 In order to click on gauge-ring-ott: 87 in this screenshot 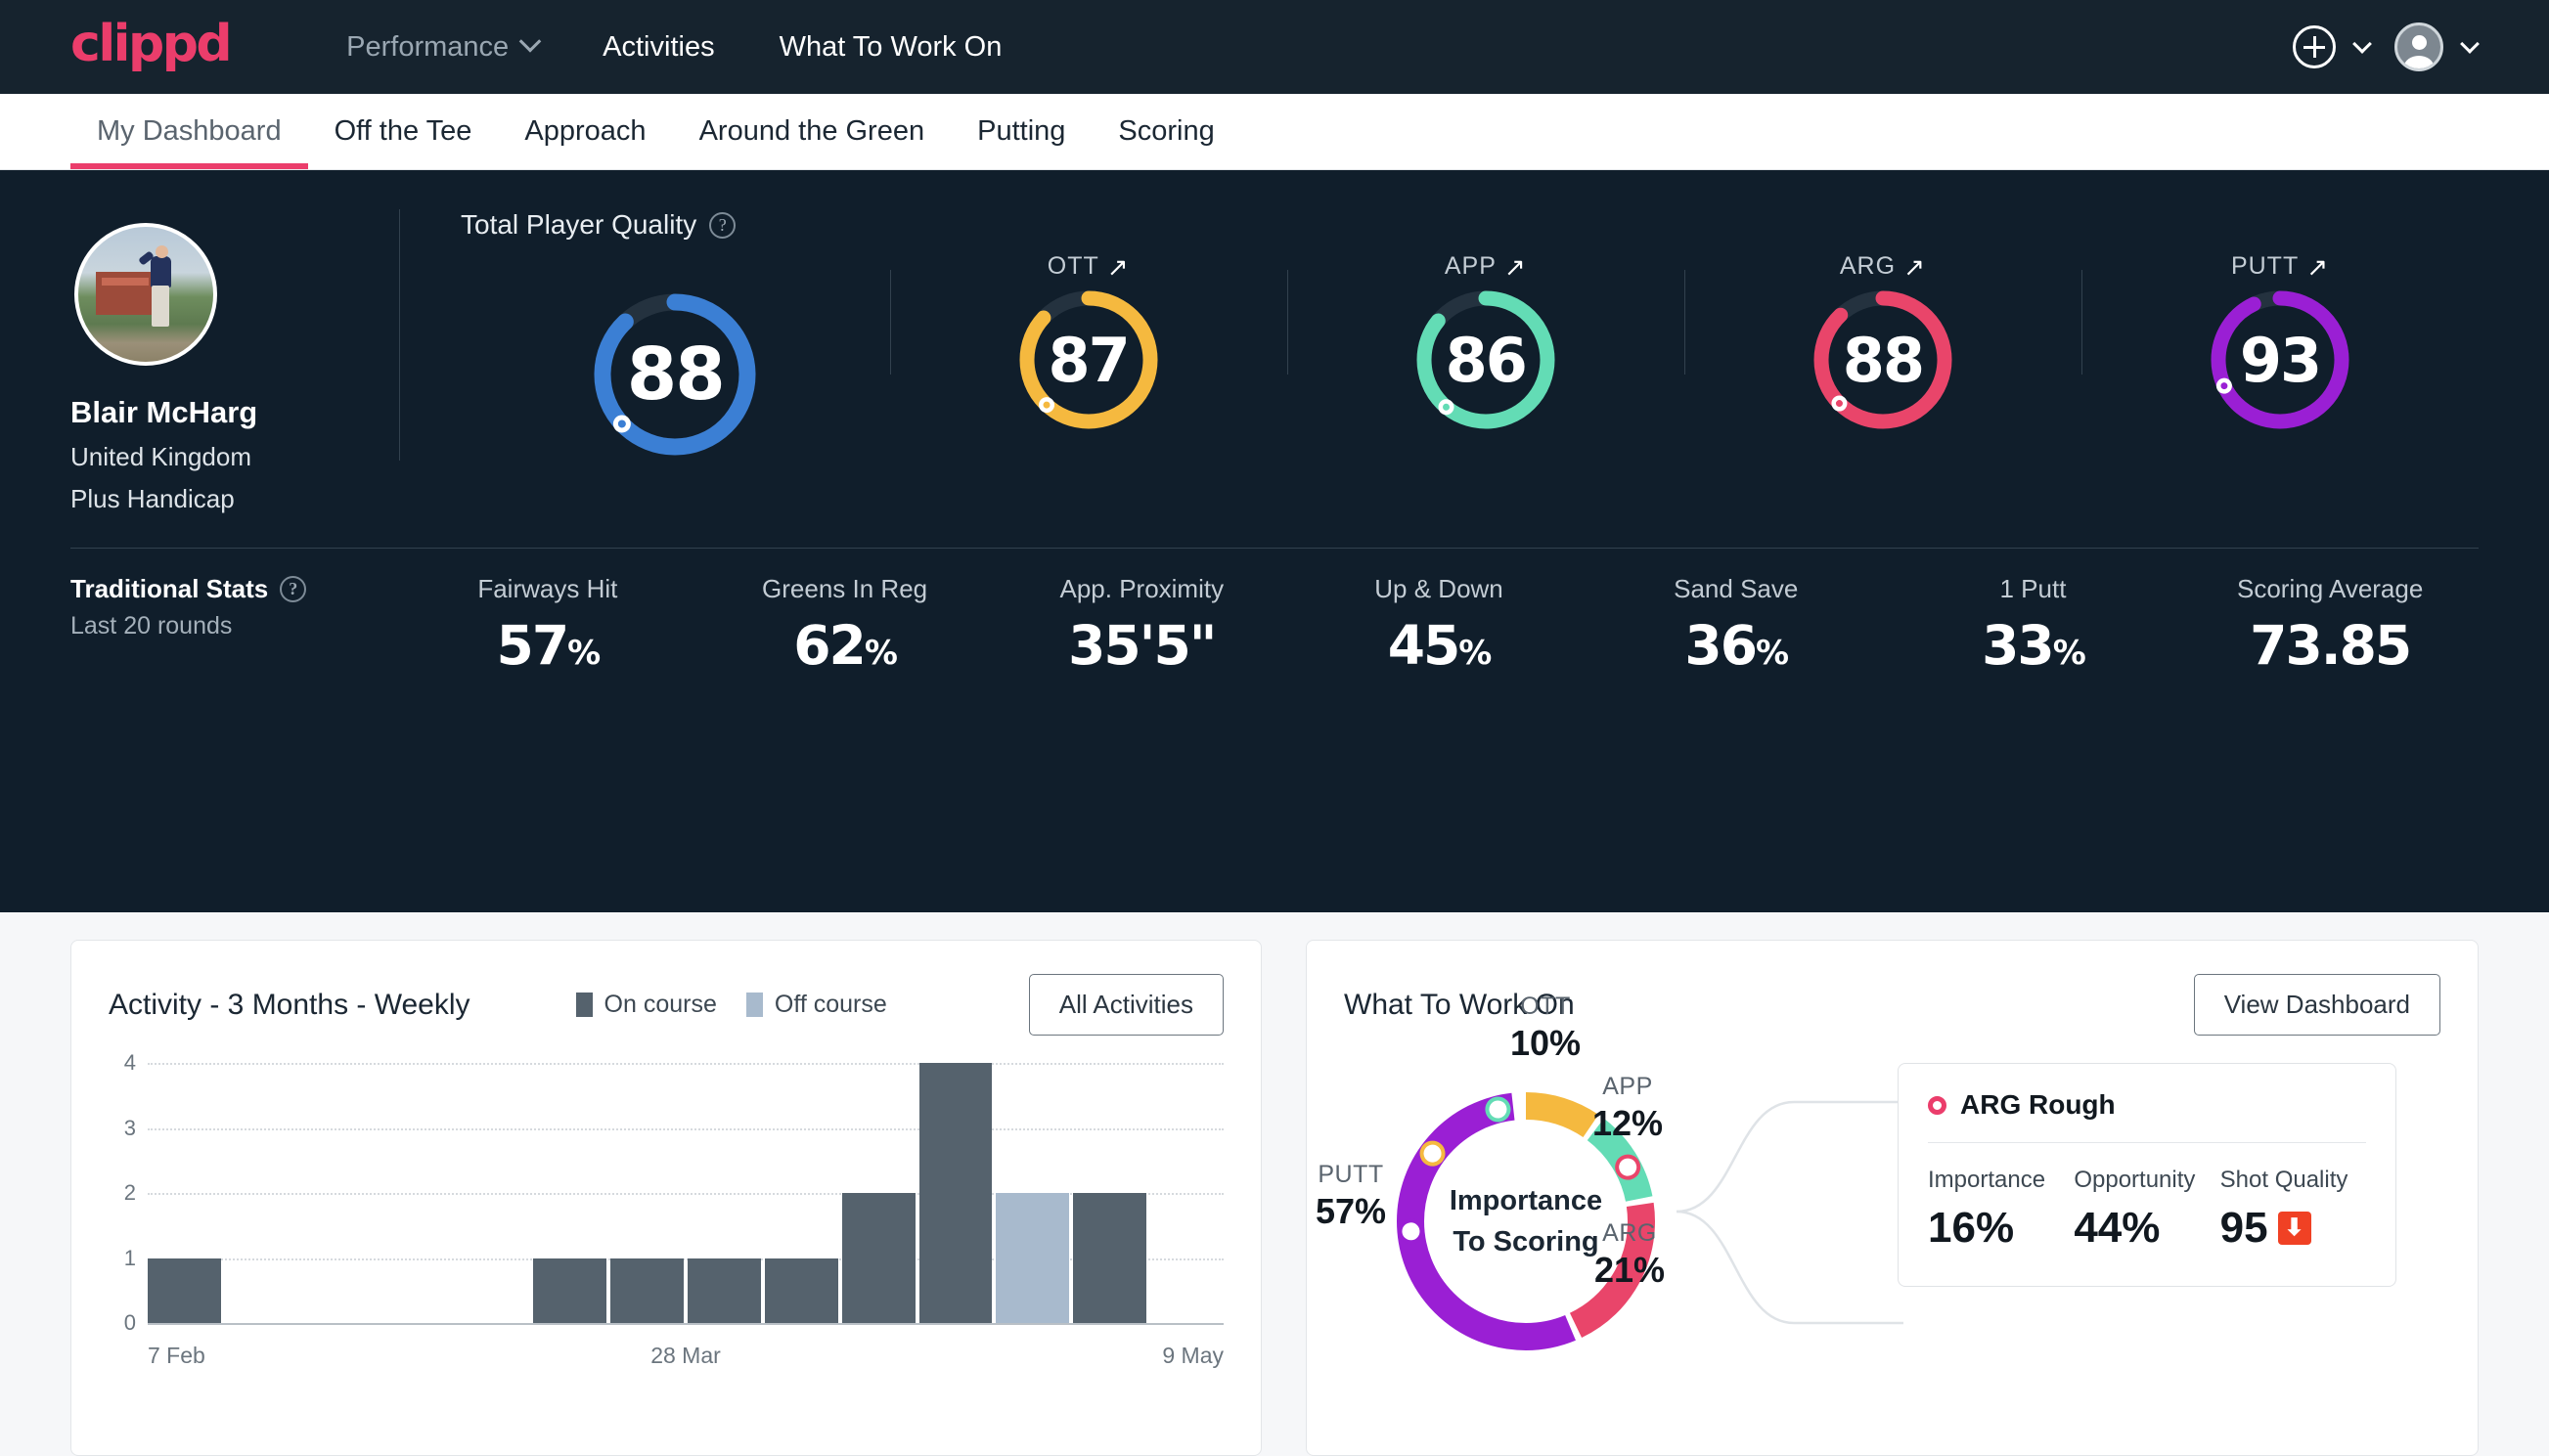, I will do `click(1088, 360)`.